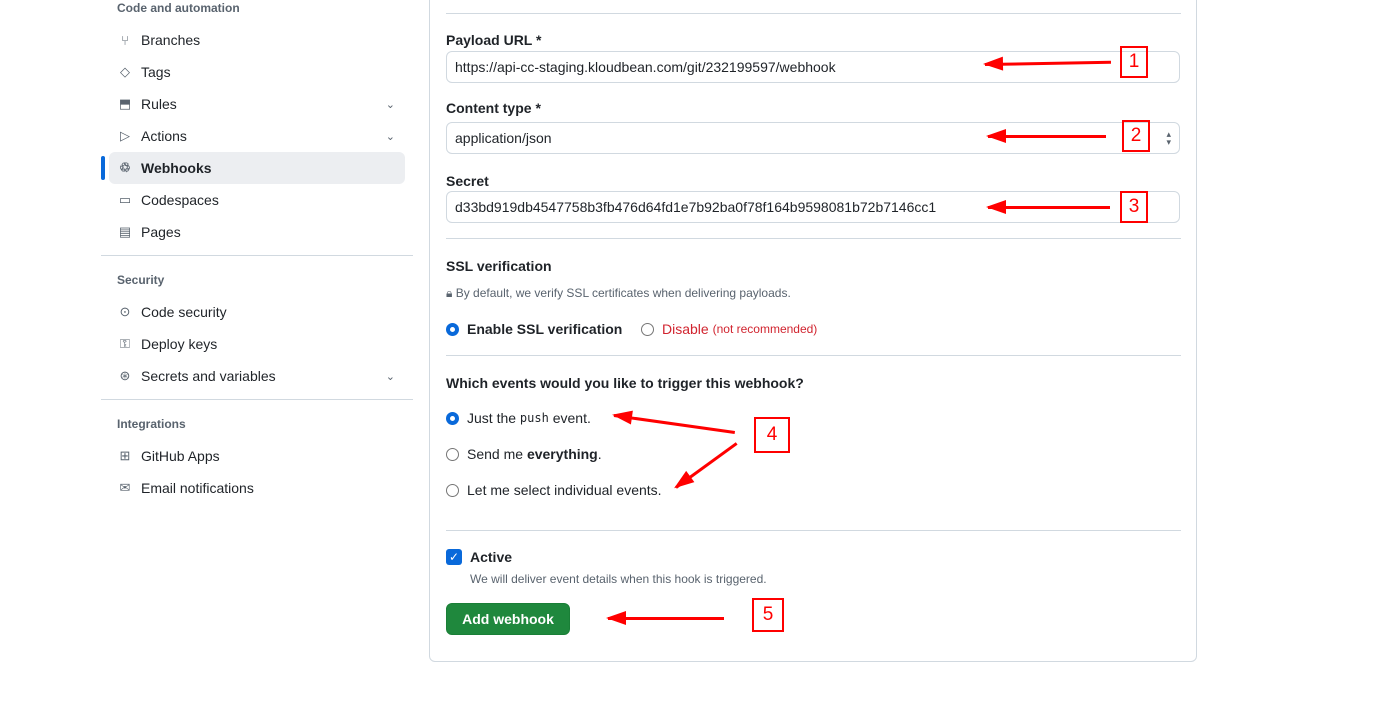 The image size is (1387, 702). What do you see at coordinates (180, 200) in the screenshot?
I see `label: Codespaces` at bounding box center [180, 200].